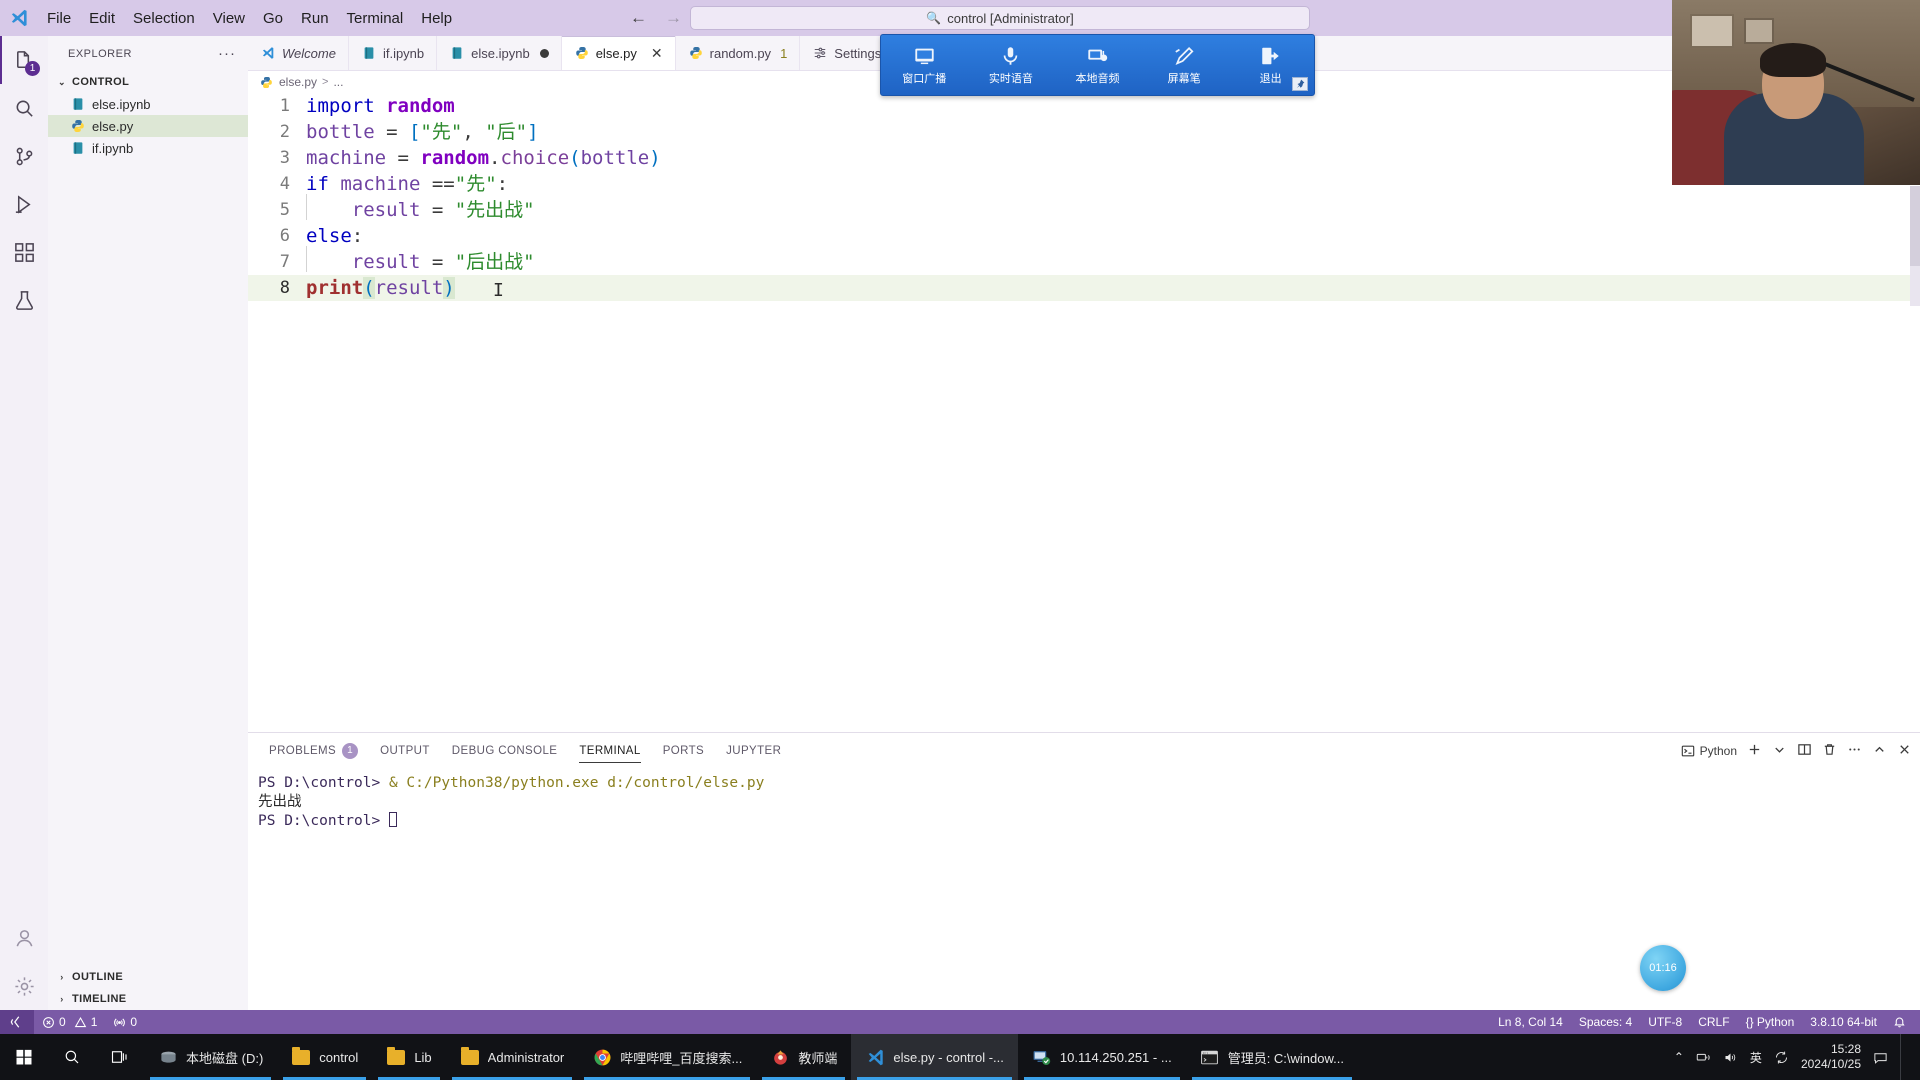 The height and width of the screenshot is (1080, 1920). What do you see at coordinates (148, 82) in the screenshot?
I see `sidebar-section-control: ⌄ CONTROL` at bounding box center [148, 82].